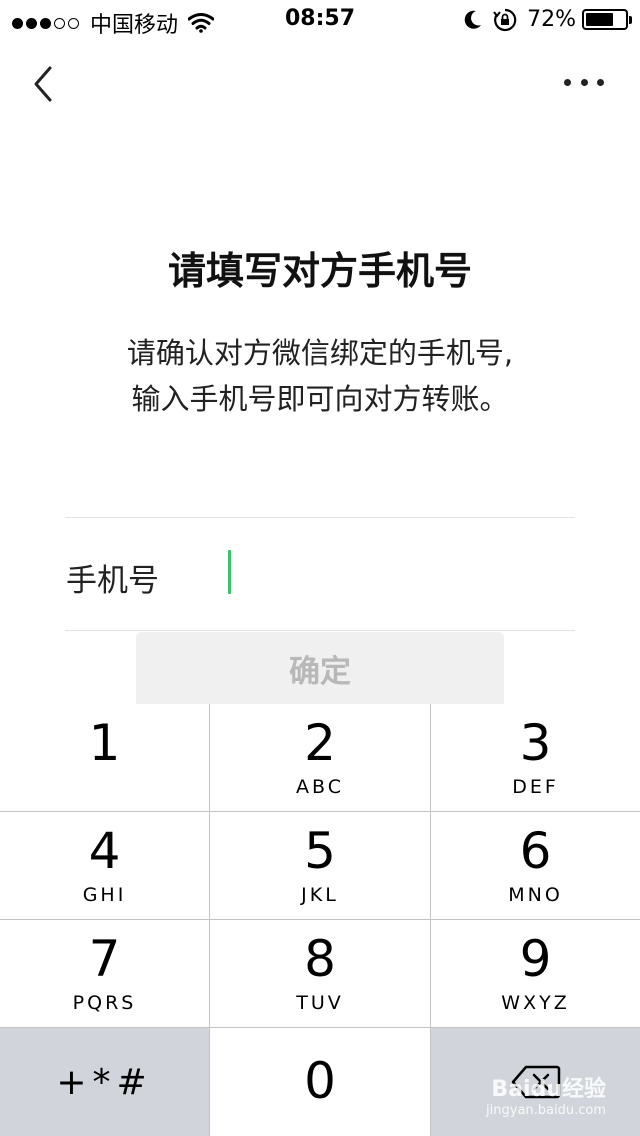 The width and height of the screenshot is (640, 1136). What do you see at coordinates (104, 959) in the screenshot?
I see `key-digit: 7` at bounding box center [104, 959].